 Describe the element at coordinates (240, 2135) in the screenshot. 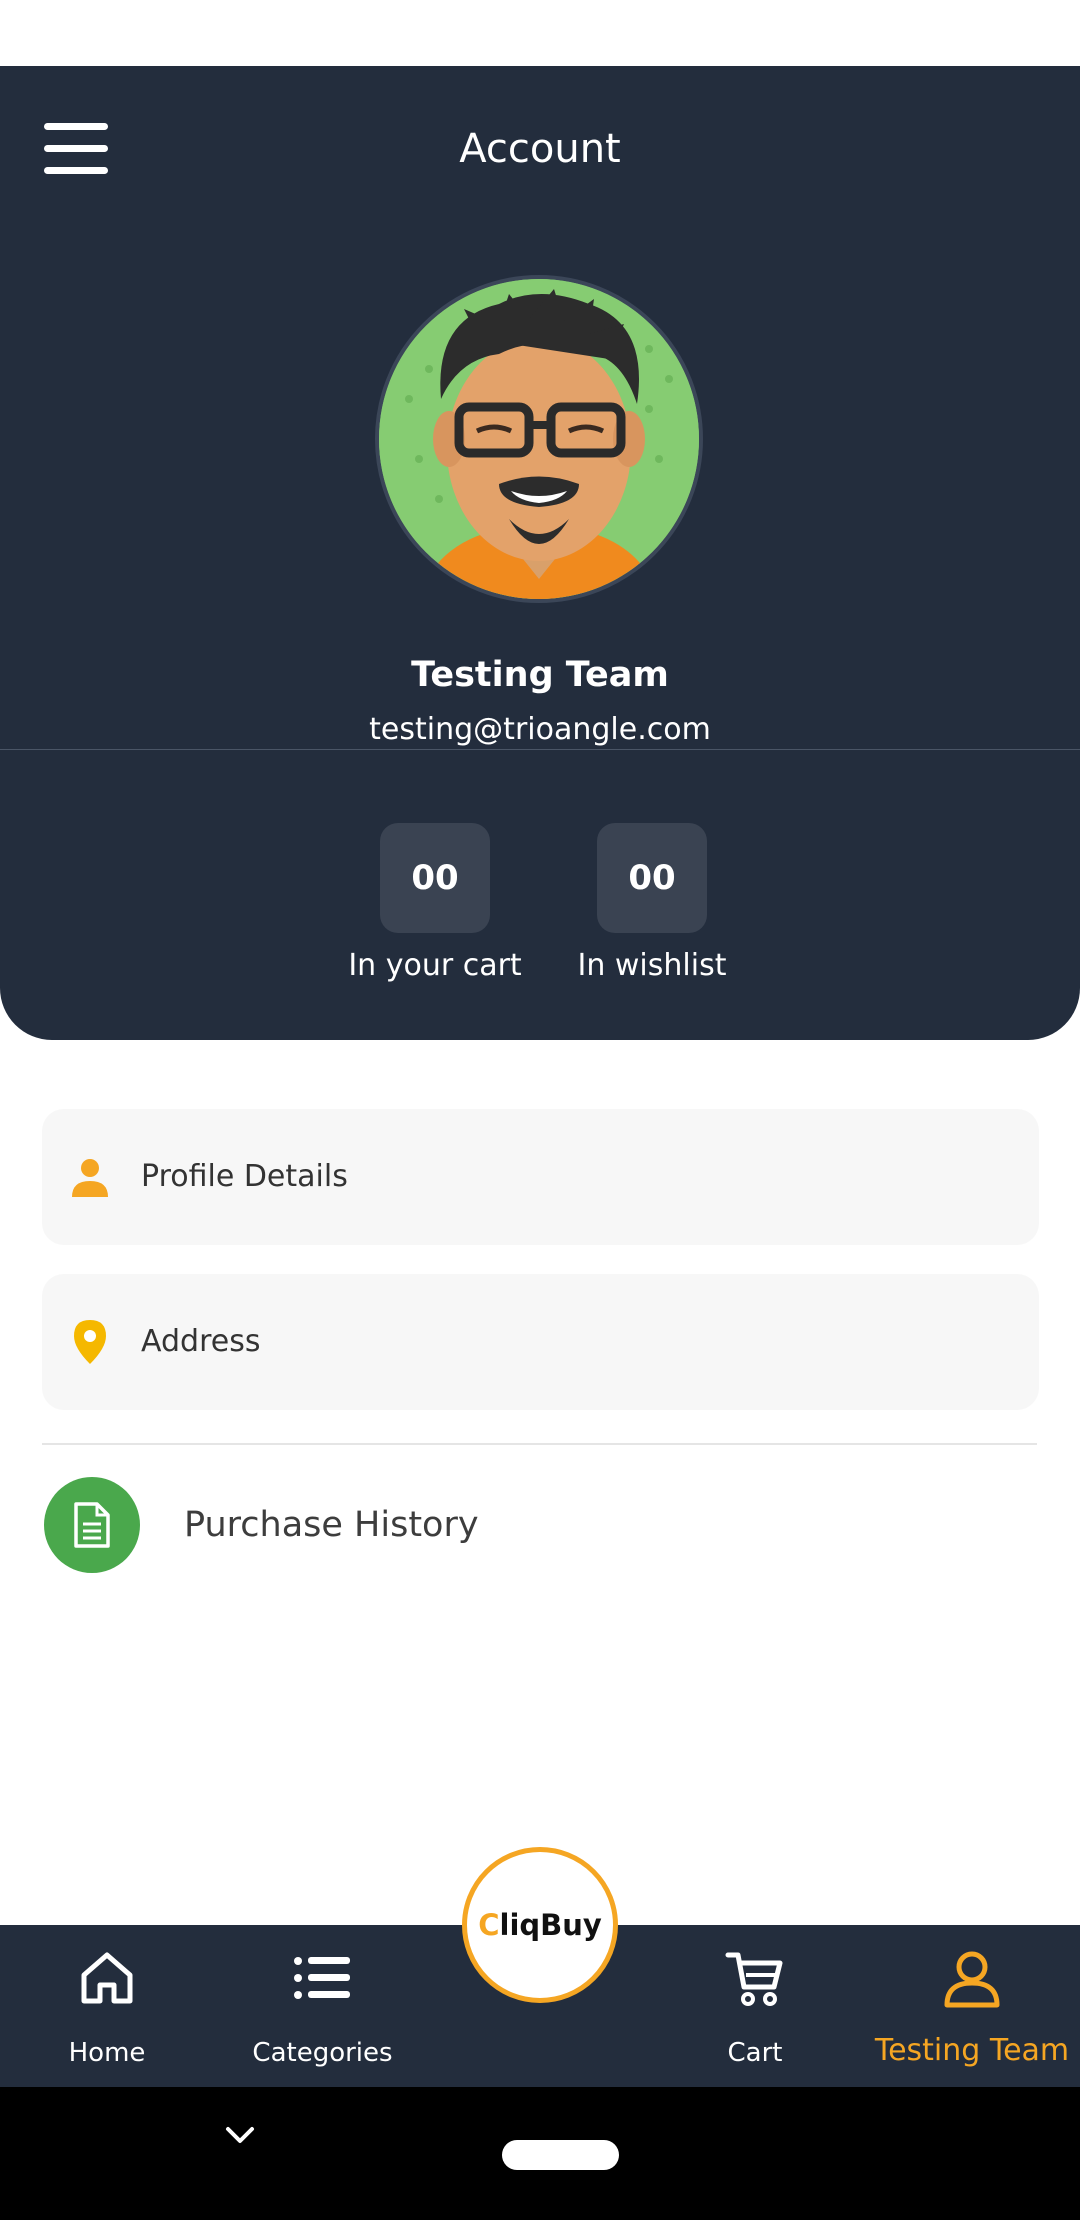

I see `chevron-down-icon` at that location.